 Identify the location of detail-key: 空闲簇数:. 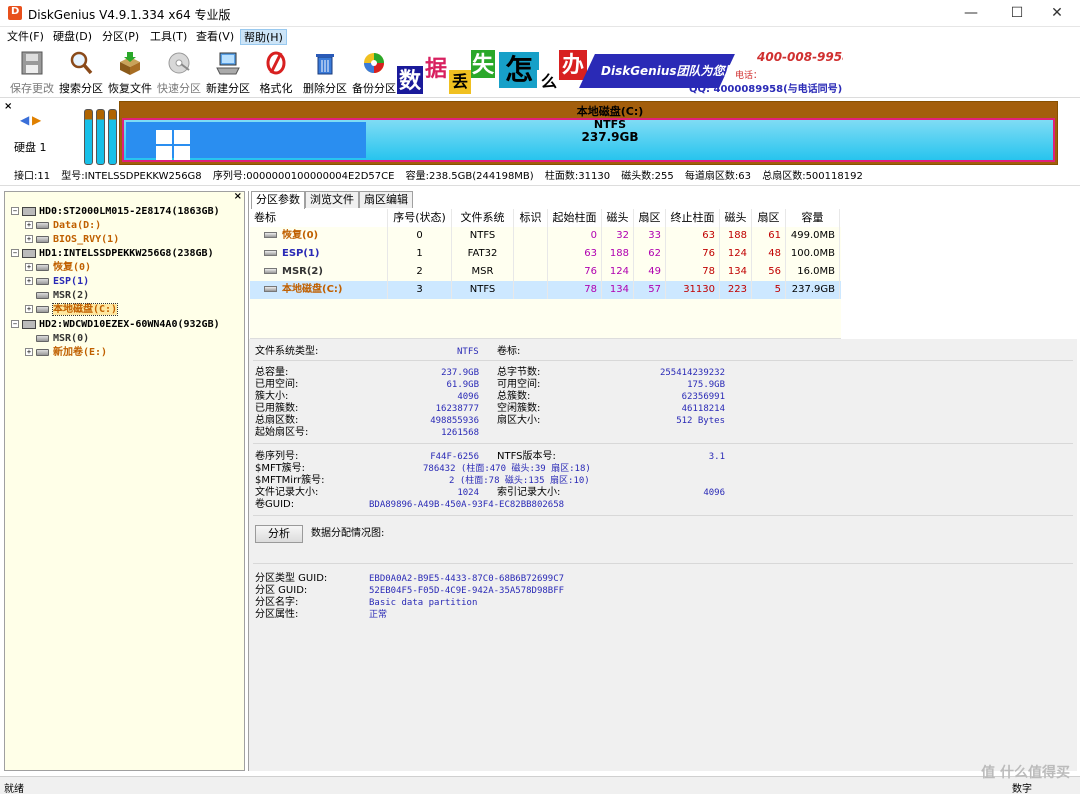
(519, 408).